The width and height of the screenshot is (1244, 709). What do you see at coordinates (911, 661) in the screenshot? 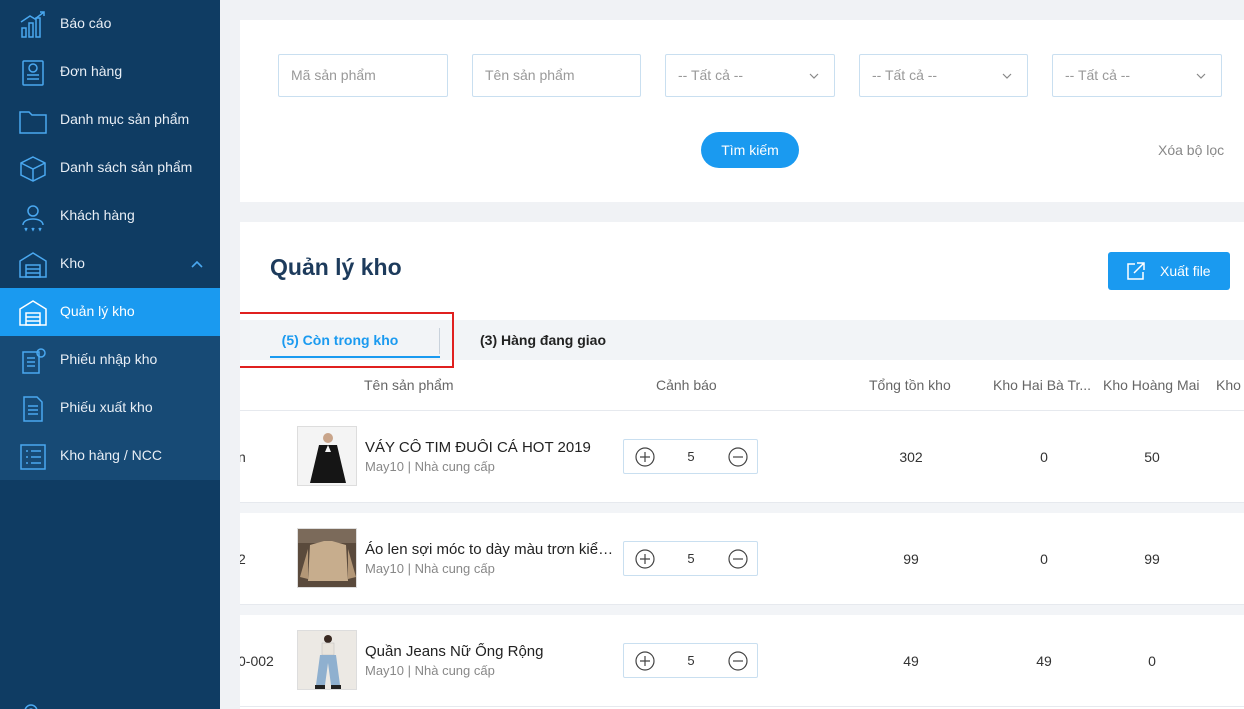
I see `total-stock: 49` at bounding box center [911, 661].